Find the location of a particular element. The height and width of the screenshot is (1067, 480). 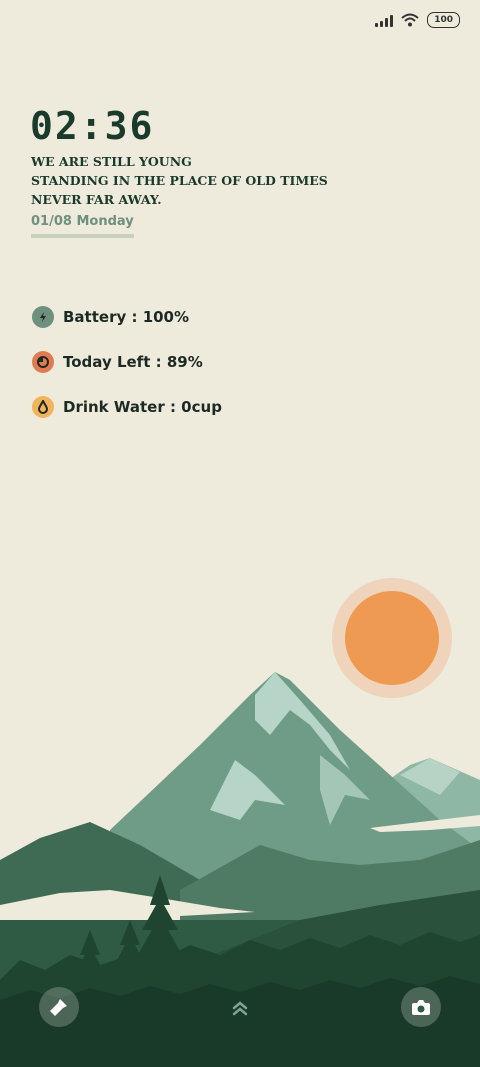

quote-line: STANDING IN THE PLACE OF OLD TIMES is located at coordinates (179, 180).